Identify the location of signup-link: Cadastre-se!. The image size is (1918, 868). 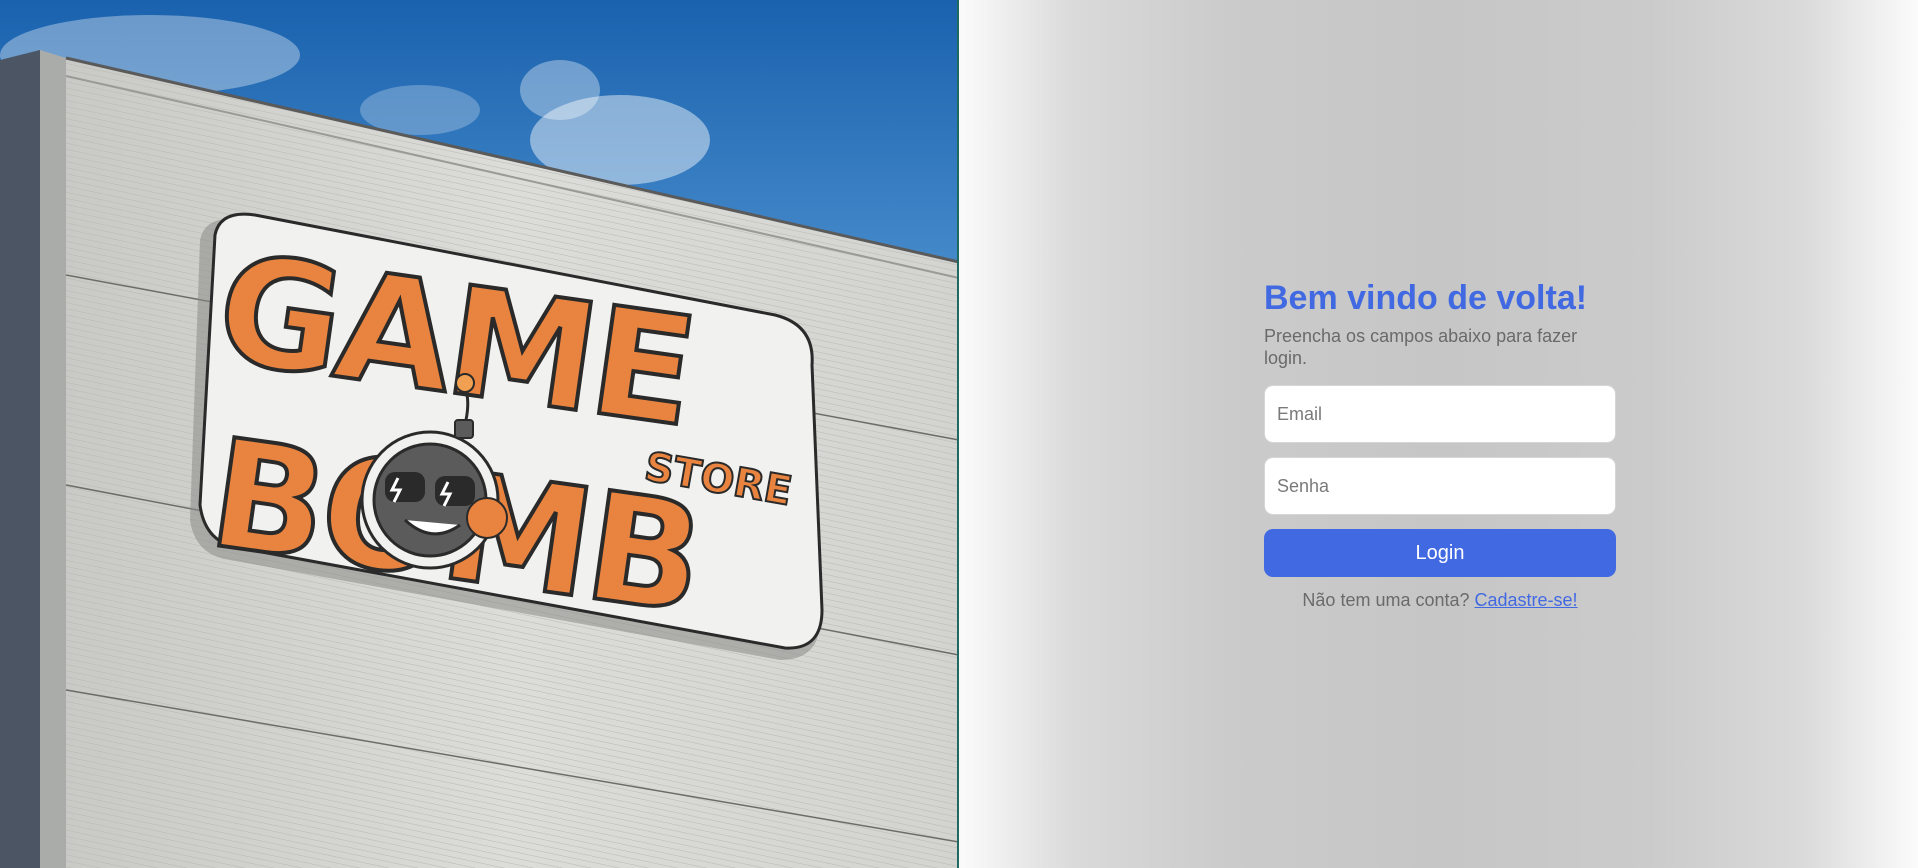
(1526, 600).